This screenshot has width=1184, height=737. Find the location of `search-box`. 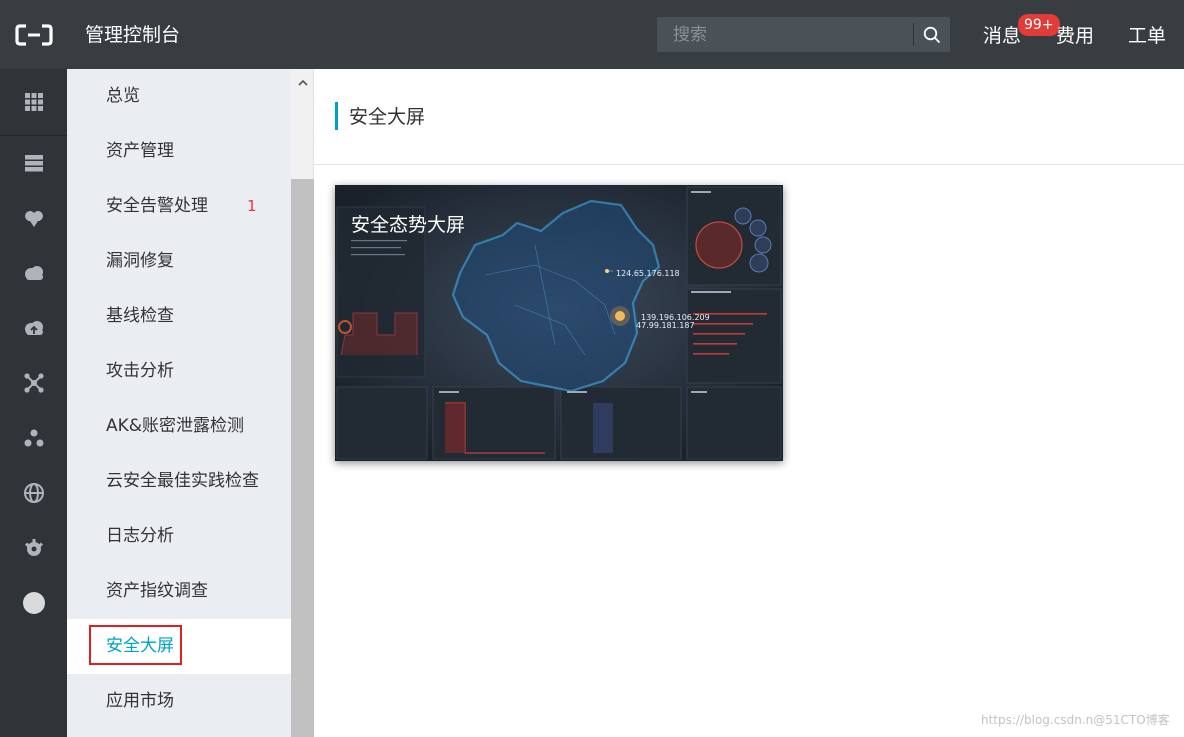

search-box is located at coordinates (803, 34).